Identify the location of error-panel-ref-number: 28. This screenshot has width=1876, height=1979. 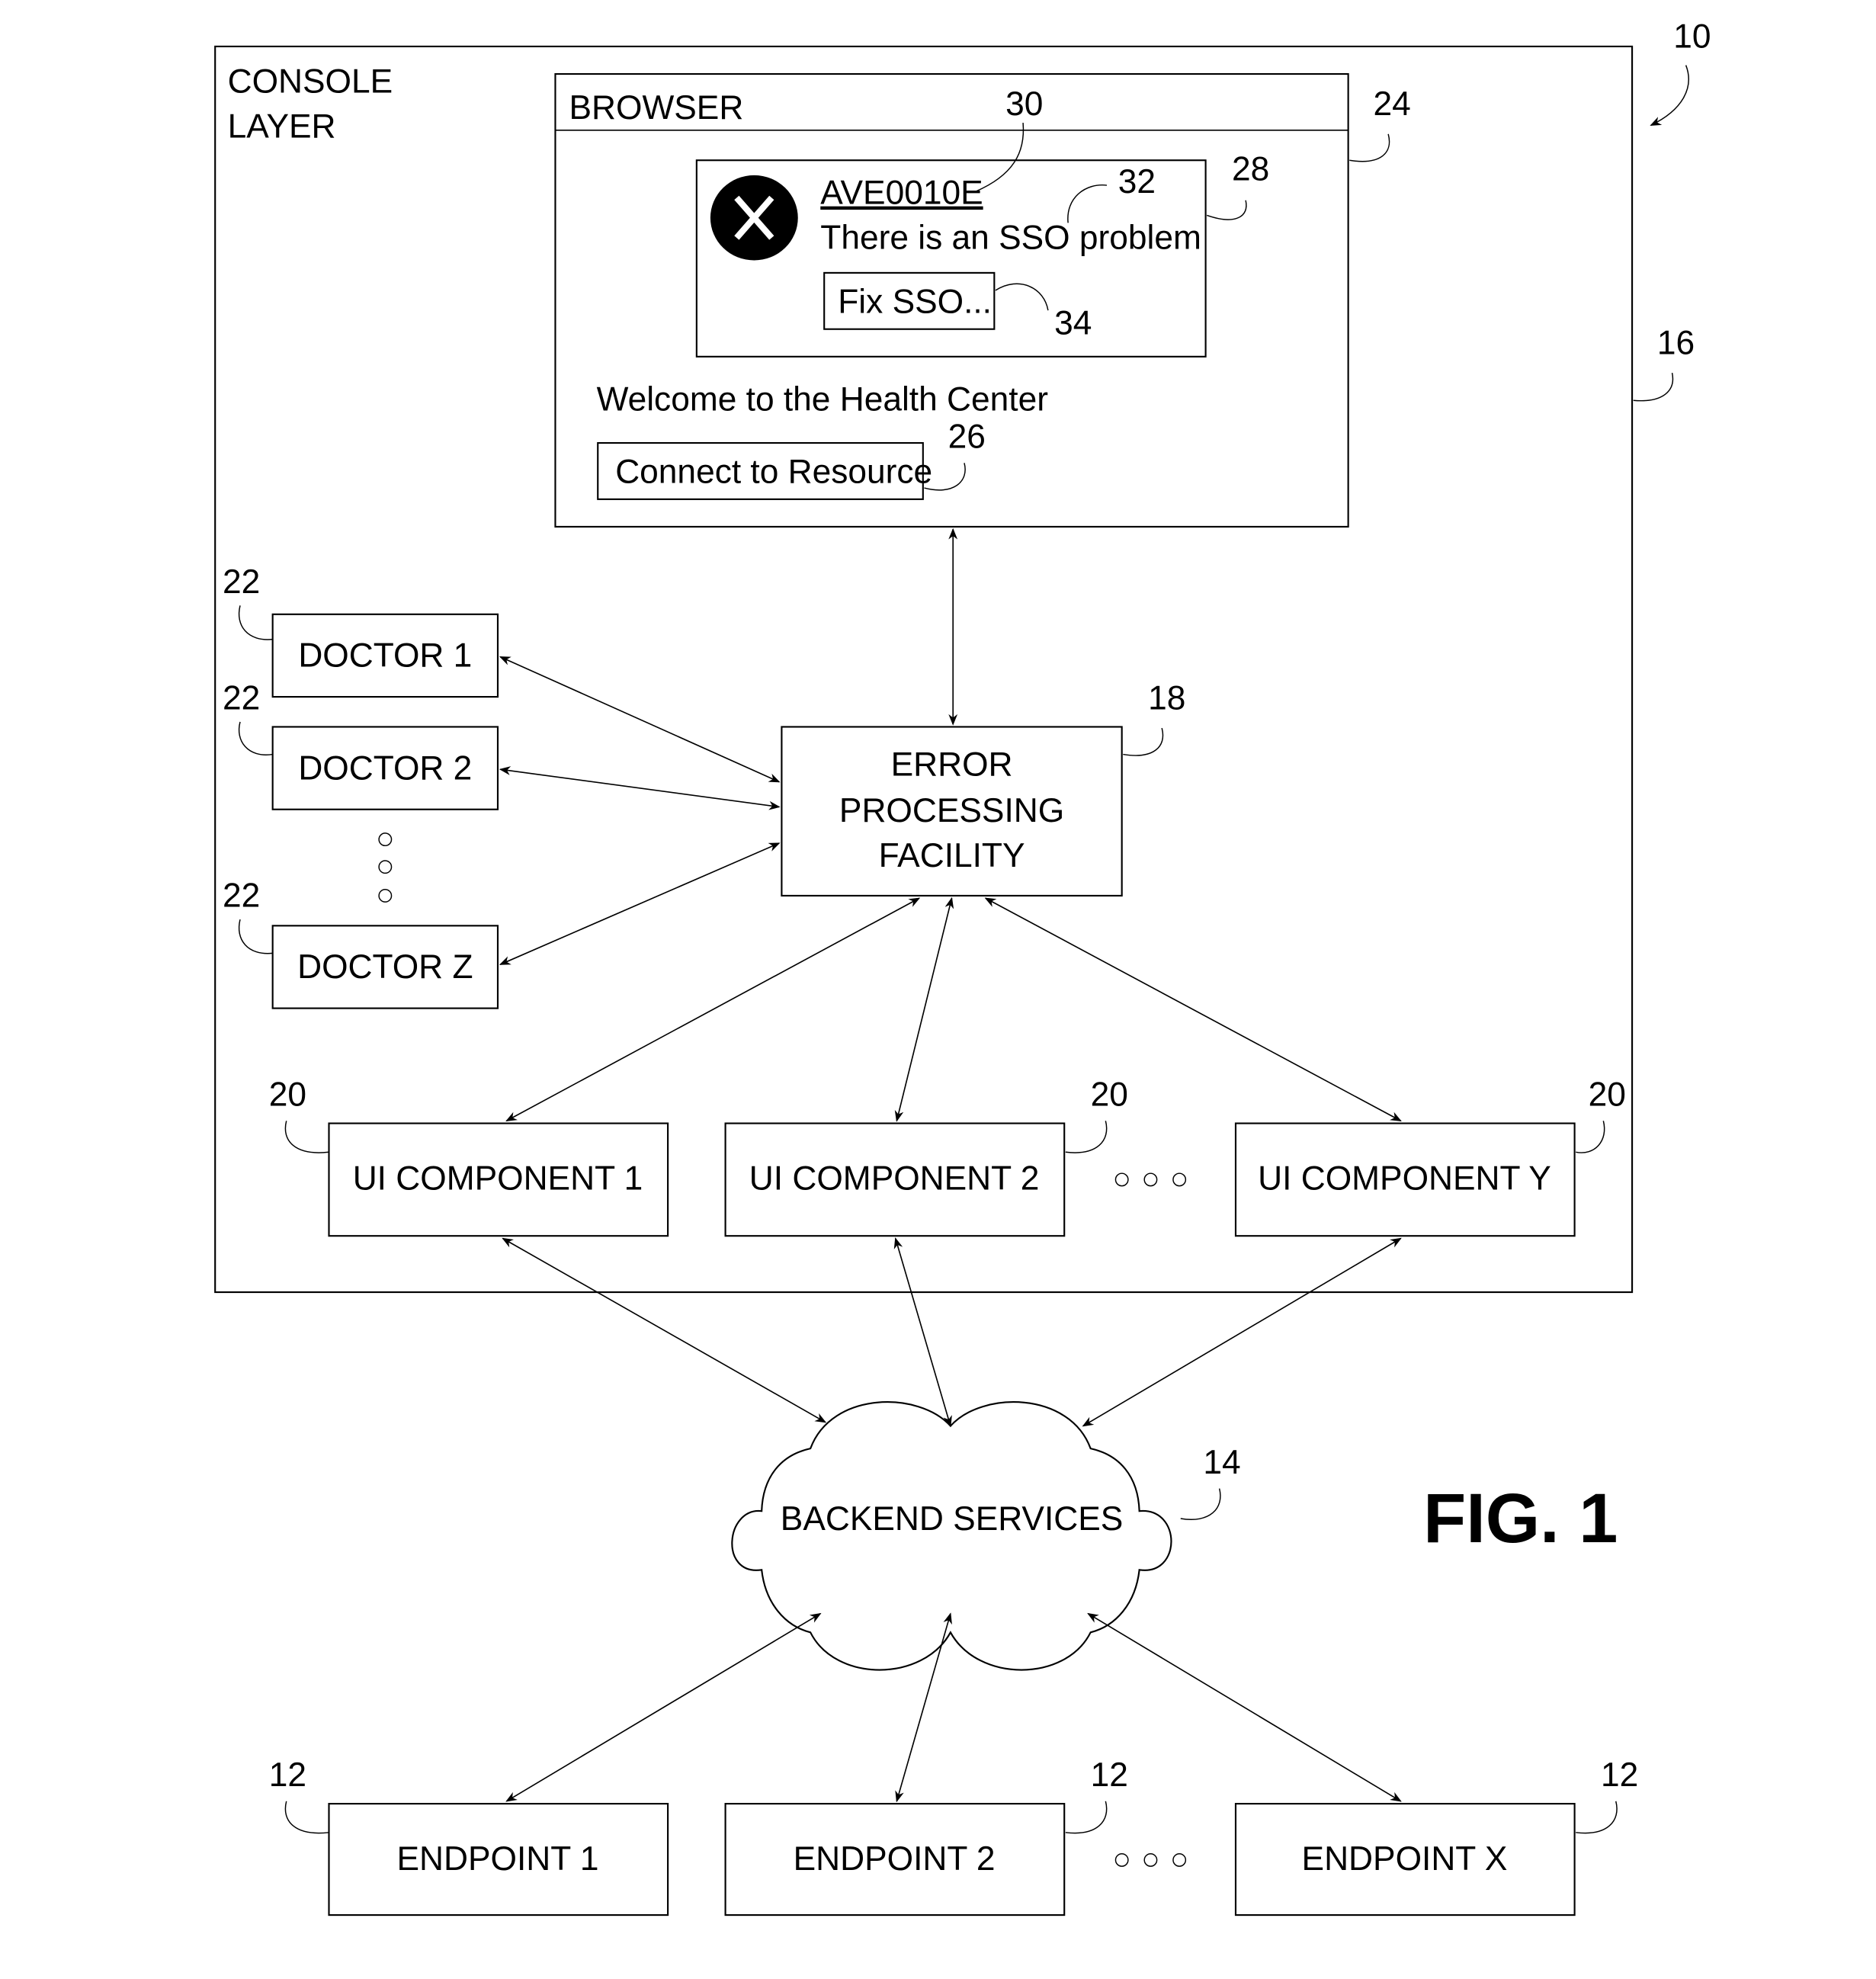
(1250, 169).